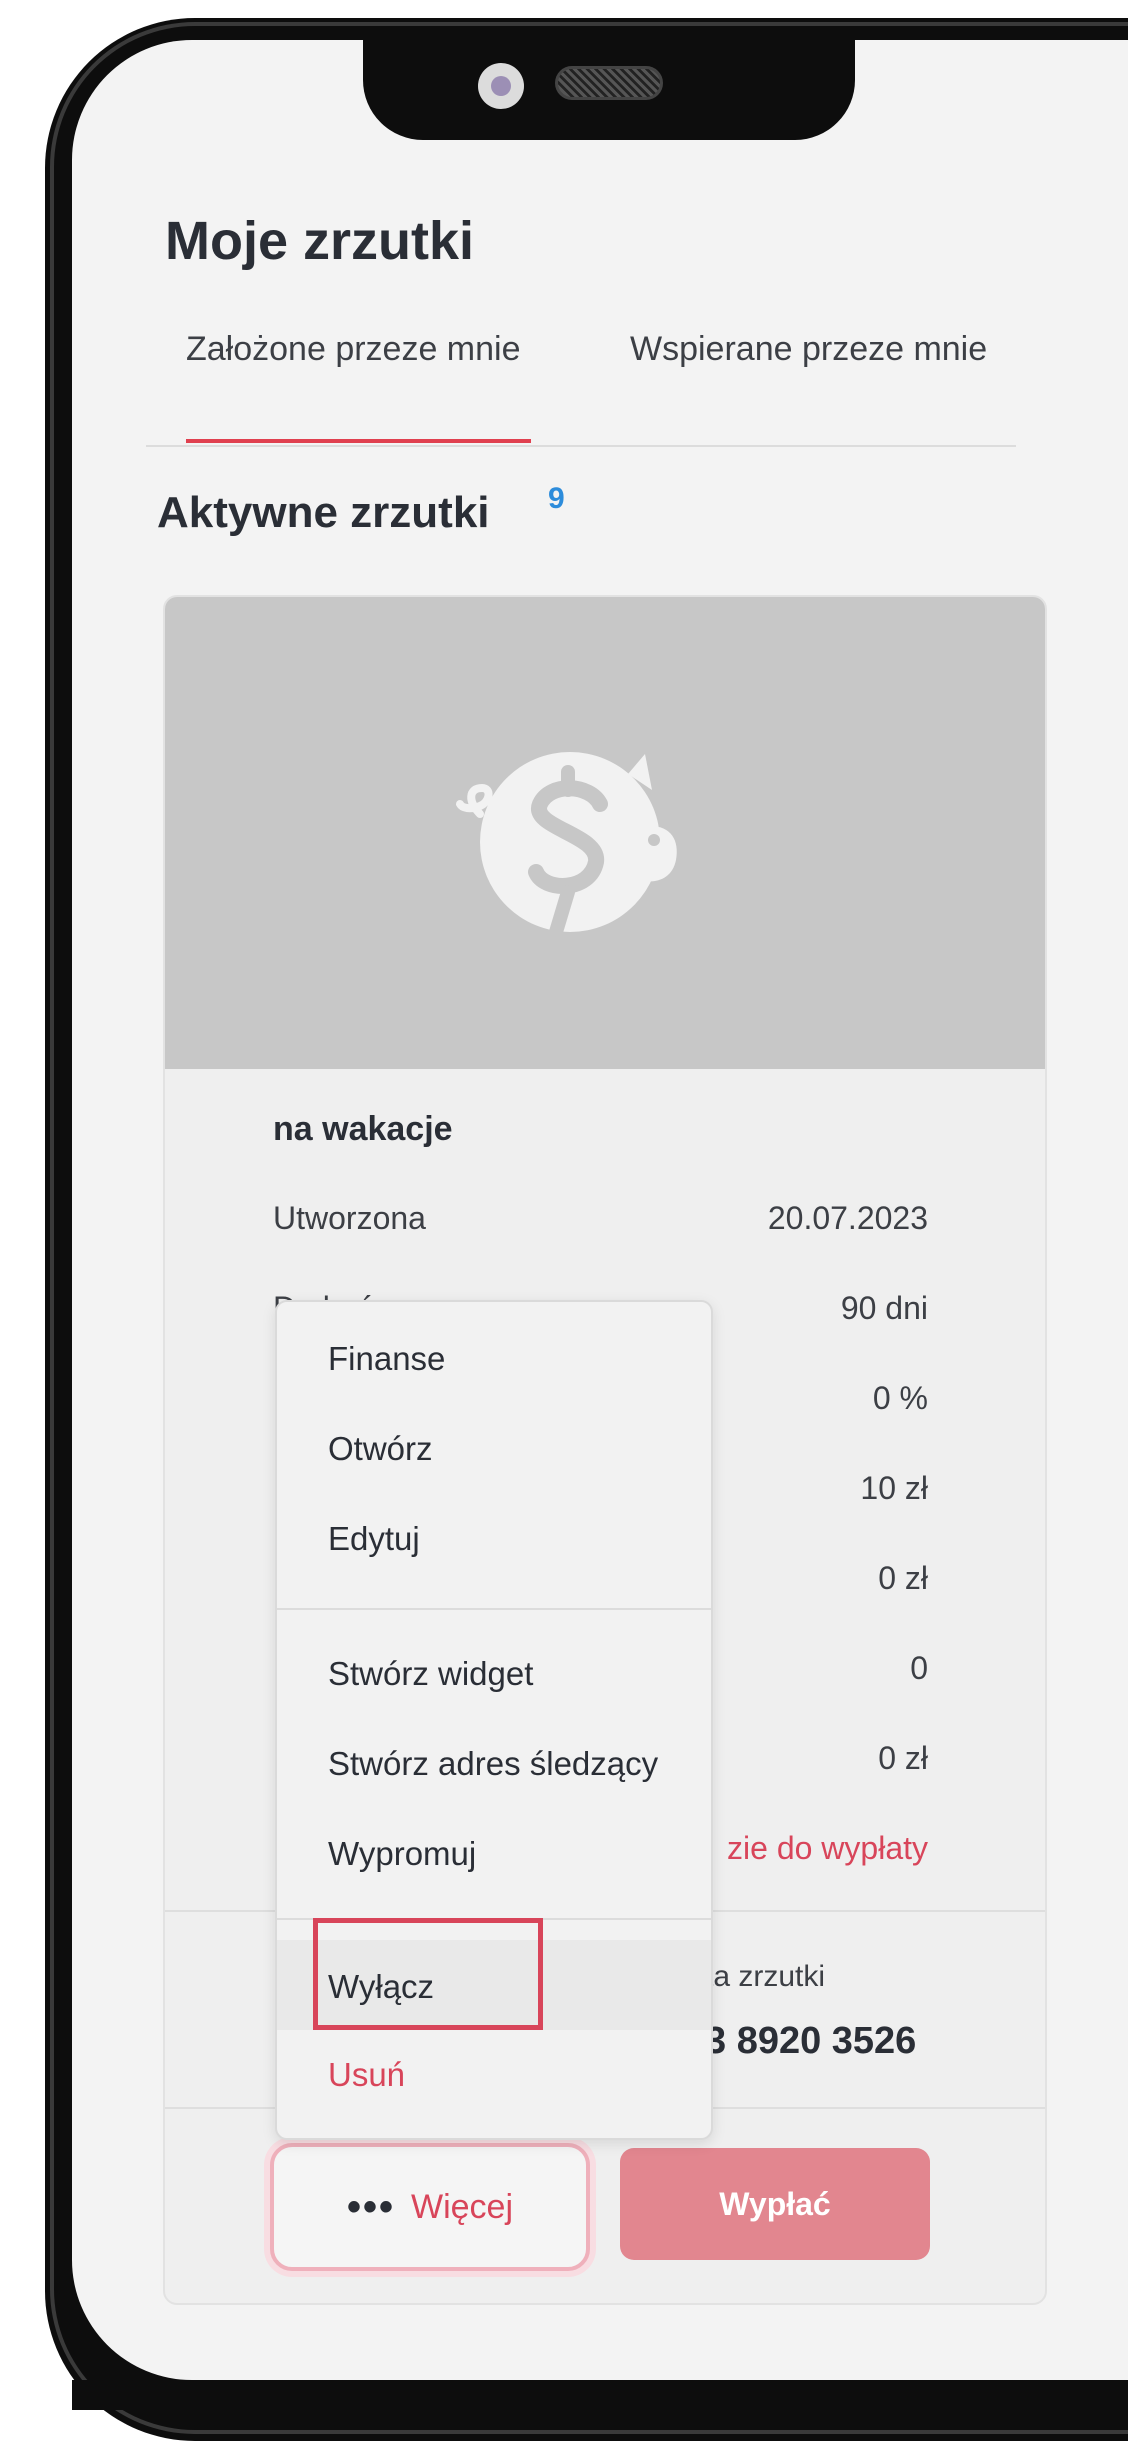  Describe the element at coordinates (363, 1129) in the screenshot. I see `fundraiser-name: na wakacje` at that location.